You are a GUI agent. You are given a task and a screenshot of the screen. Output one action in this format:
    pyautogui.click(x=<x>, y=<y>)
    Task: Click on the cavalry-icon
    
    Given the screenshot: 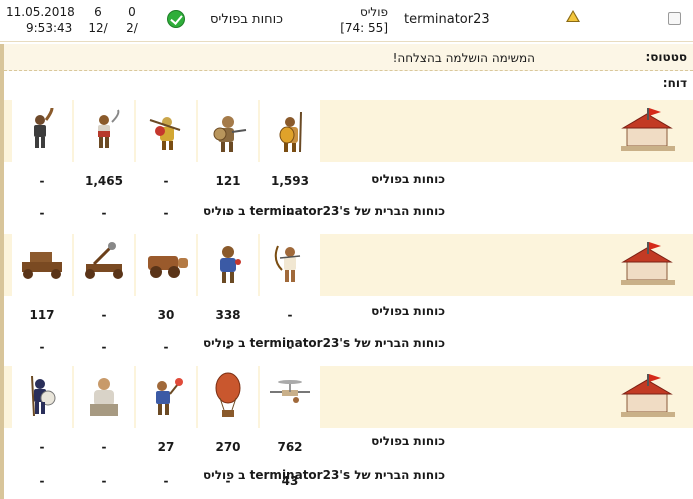 What is the action you would take?
    pyautogui.click(x=104, y=131)
    